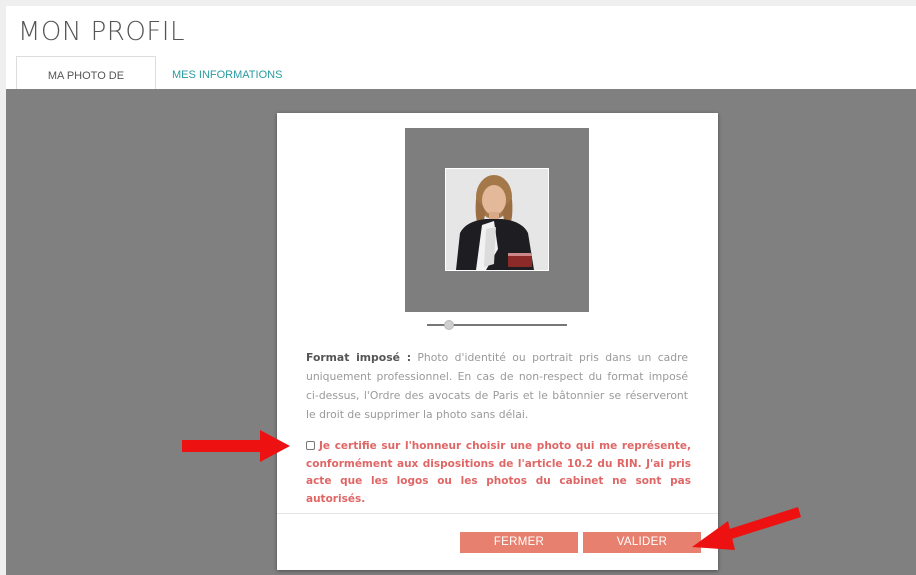 This screenshot has width=916, height=575. What do you see at coordinates (497, 513) in the screenshot?
I see `modal-footer-divider` at bounding box center [497, 513].